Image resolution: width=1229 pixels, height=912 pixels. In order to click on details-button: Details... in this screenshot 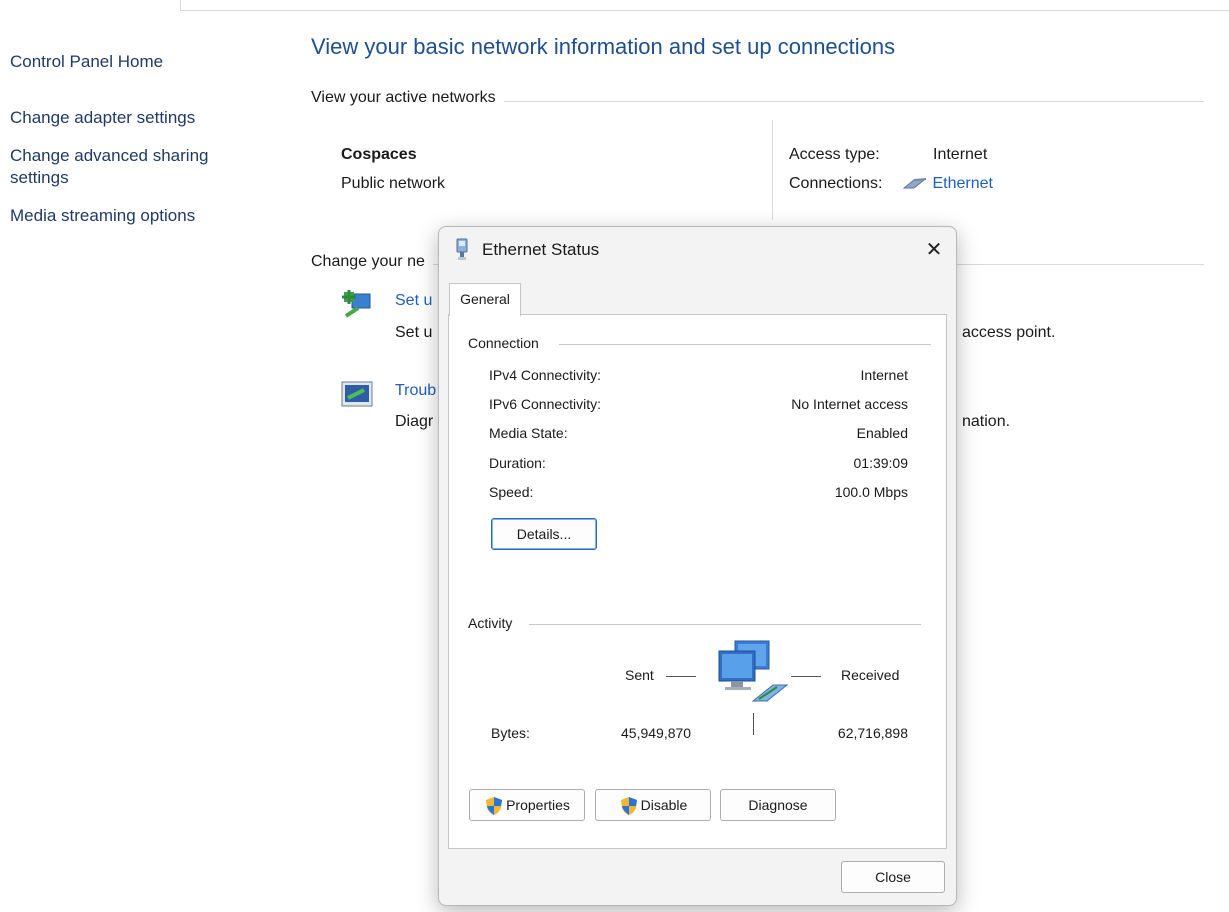, I will do `click(544, 534)`.